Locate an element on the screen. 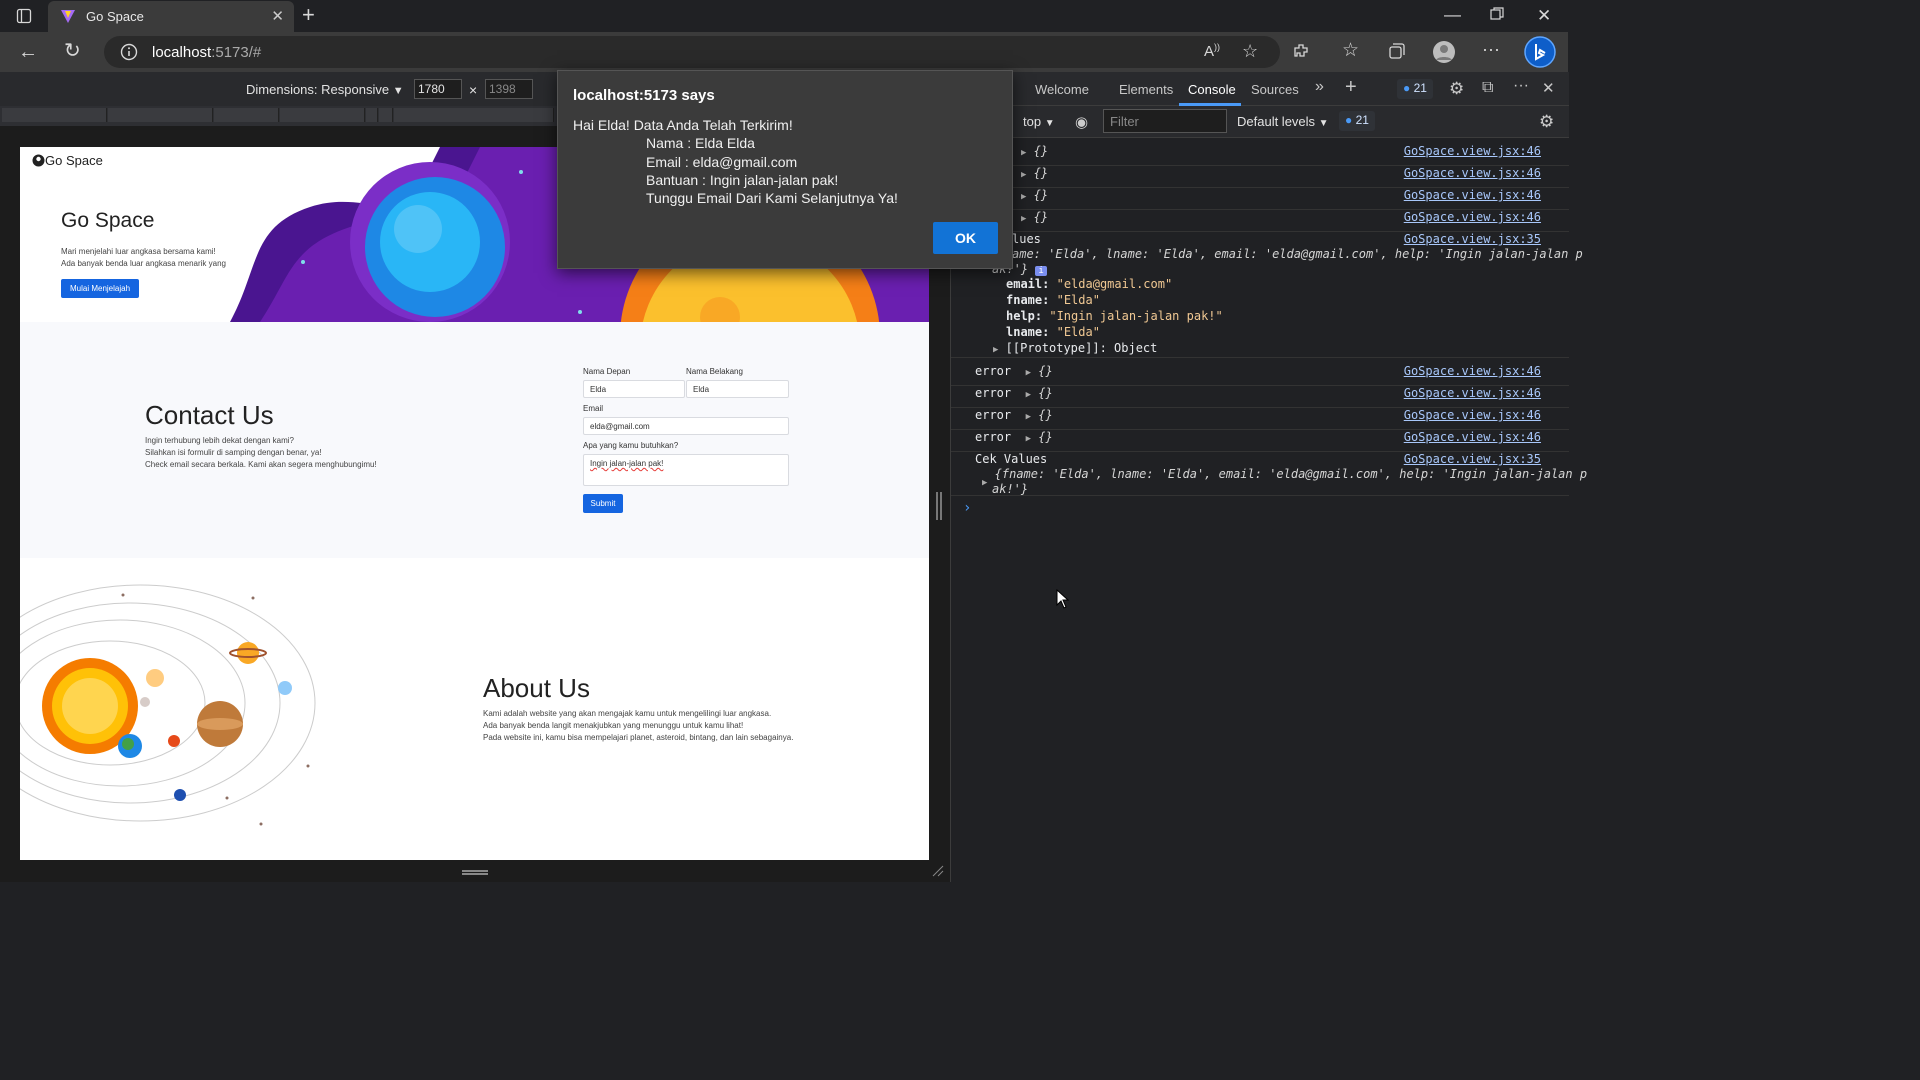  read-aloud-icon: A)) is located at coordinates (1212, 51).